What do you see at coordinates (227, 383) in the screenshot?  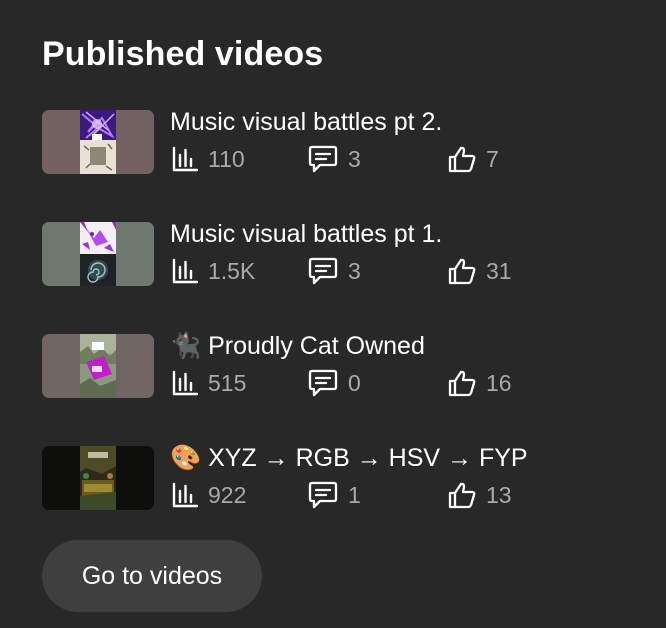 I see `views-count: 515` at bounding box center [227, 383].